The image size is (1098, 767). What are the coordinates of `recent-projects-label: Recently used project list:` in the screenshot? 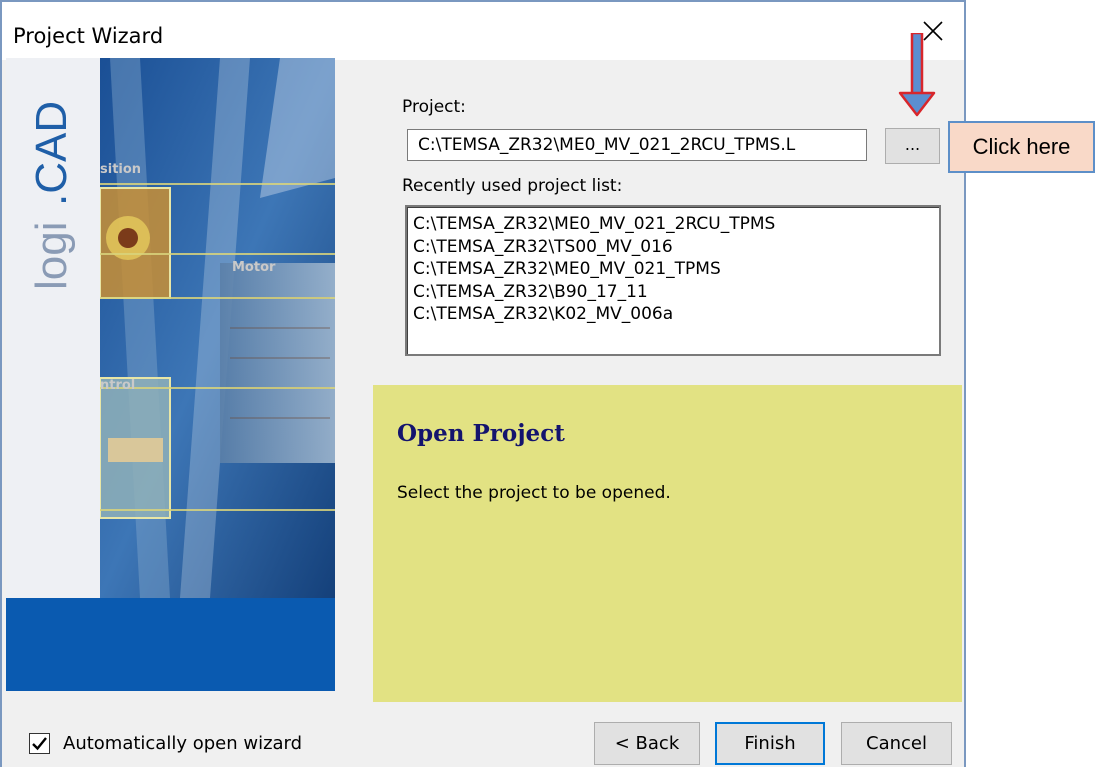 It's located at (512, 186).